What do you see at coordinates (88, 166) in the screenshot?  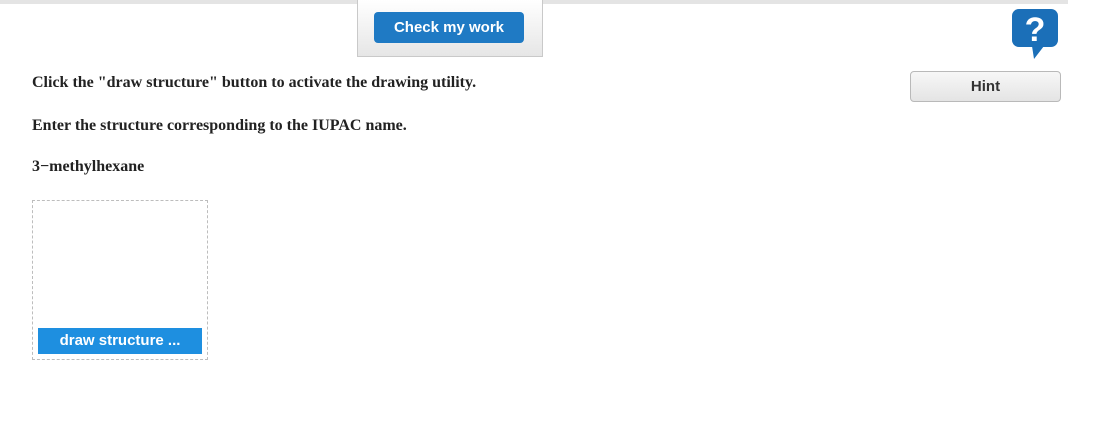 I see `compound-name: 3−methylhexane` at bounding box center [88, 166].